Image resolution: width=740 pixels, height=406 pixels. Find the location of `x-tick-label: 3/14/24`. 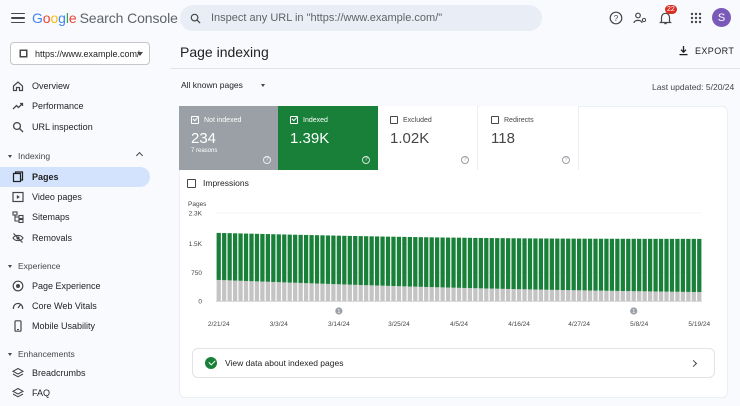

x-tick-label: 3/14/24 is located at coordinates (339, 324).